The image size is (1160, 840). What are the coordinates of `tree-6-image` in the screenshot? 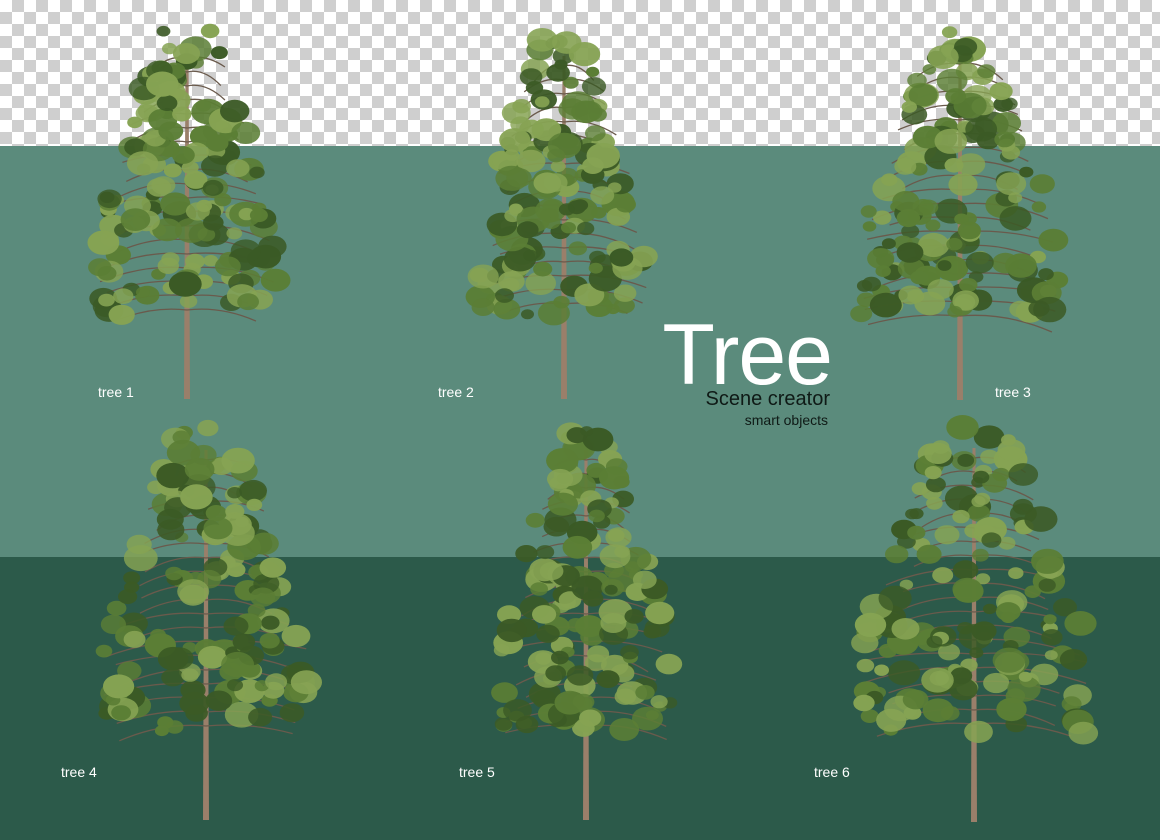 It's located at (993, 621).